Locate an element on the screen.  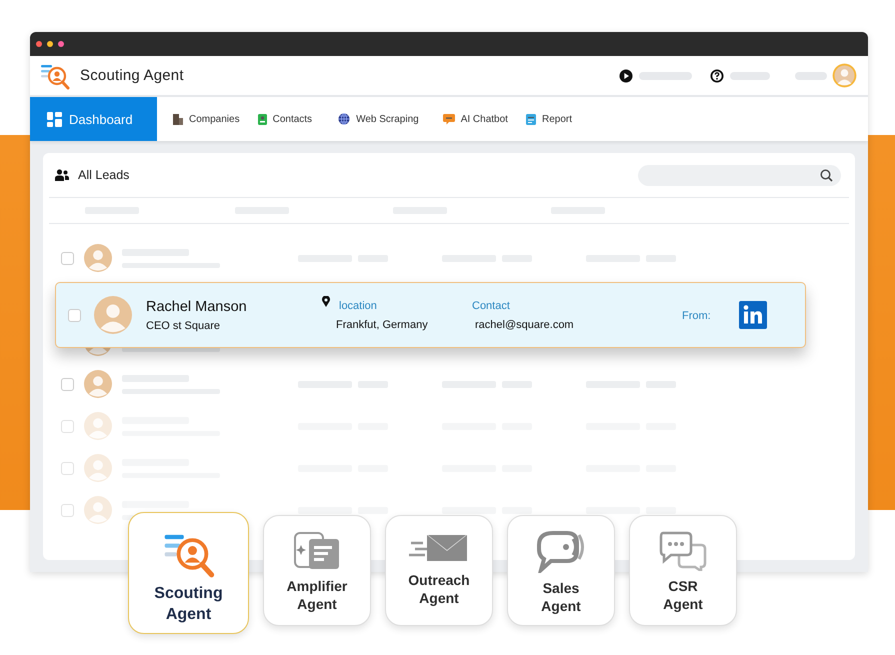
agent-card: Sales Agent is located at coordinates (561, 570).